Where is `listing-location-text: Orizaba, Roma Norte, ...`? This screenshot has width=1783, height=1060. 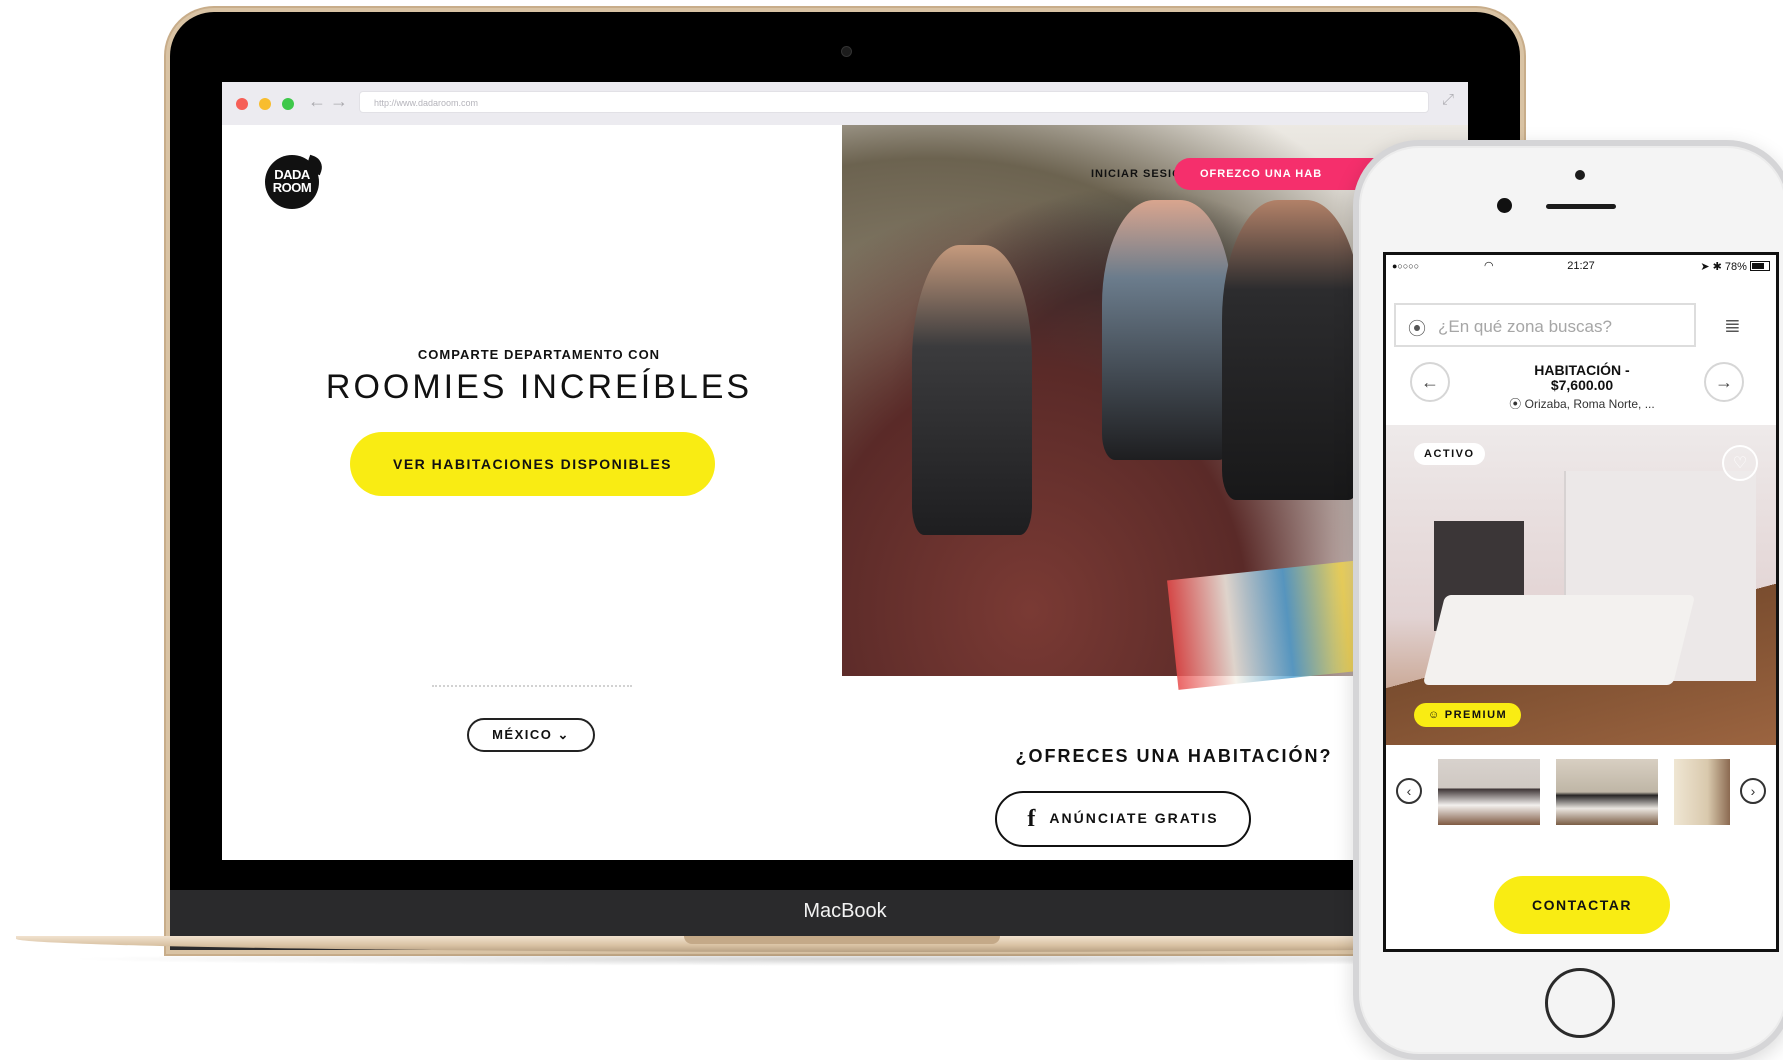 listing-location-text: Orizaba, Roma Norte, ... is located at coordinates (1589, 404).